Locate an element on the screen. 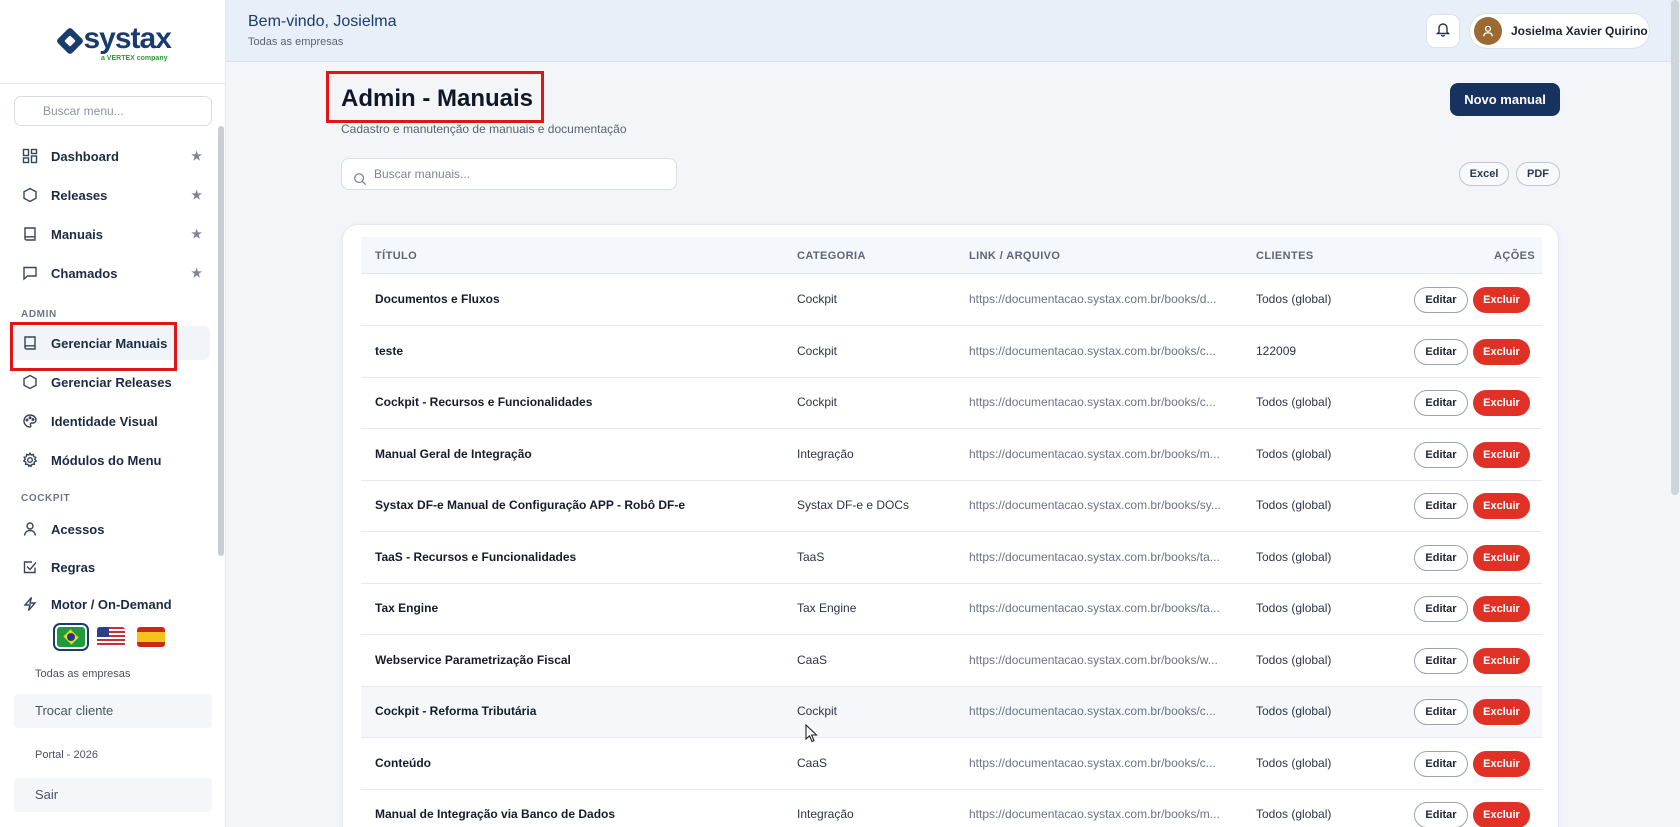 Image resolution: width=1680 pixels, height=827 pixels. logo-mark-icon is located at coordinates (69, 40).